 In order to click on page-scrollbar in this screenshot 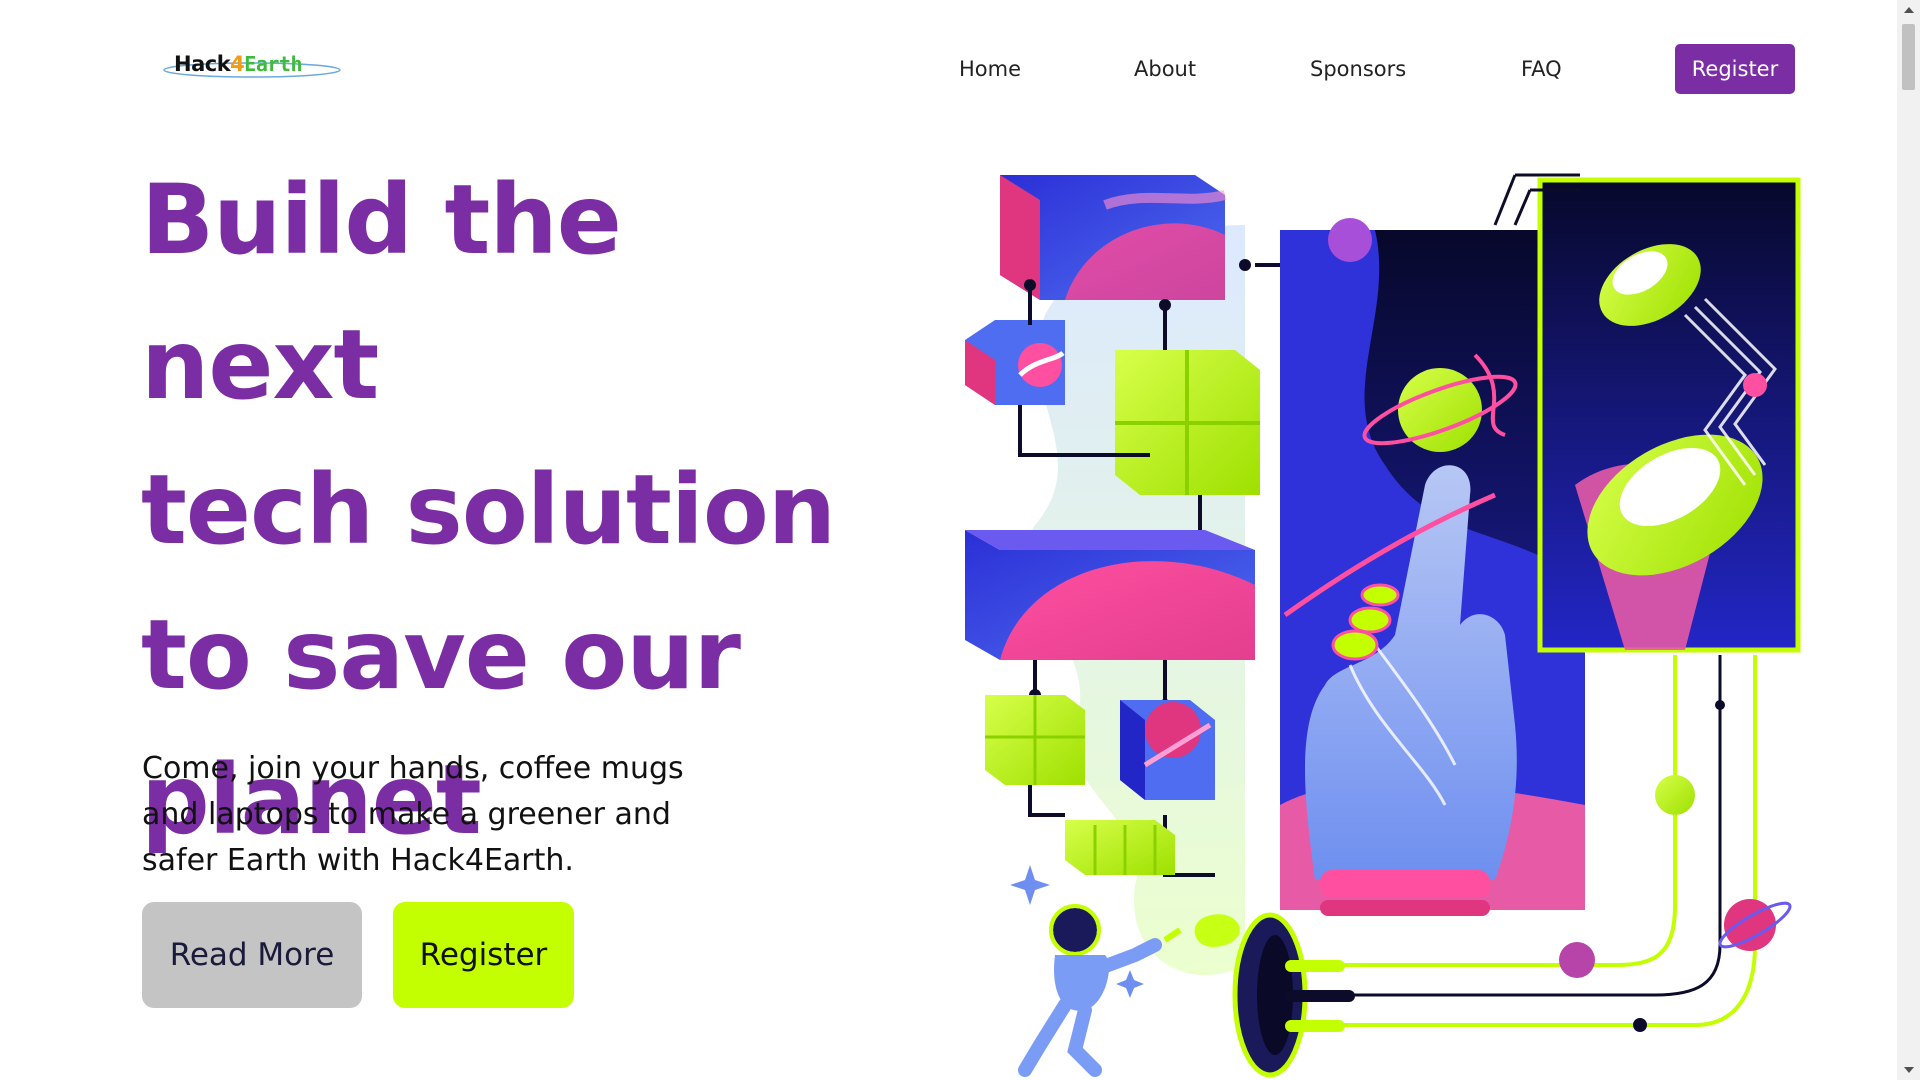, I will do `click(1908, 540)`.